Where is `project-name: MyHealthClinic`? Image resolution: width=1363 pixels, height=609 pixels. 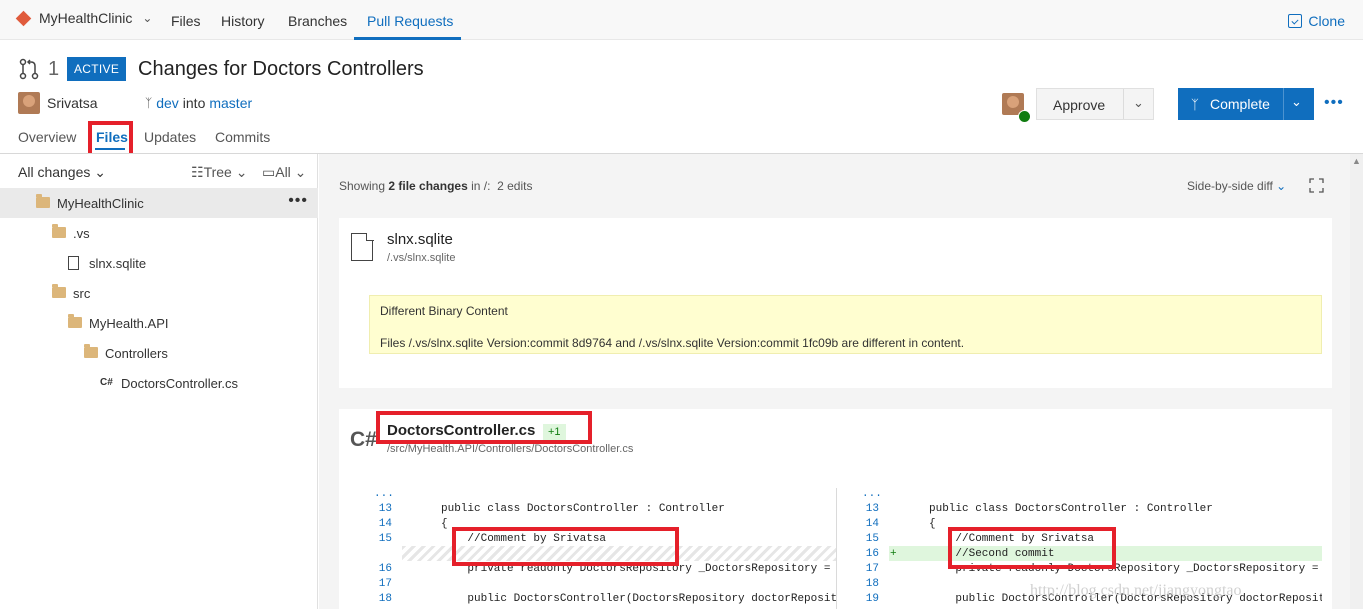 project-name: MyHealthClinic is located at coordinates (86, 18).